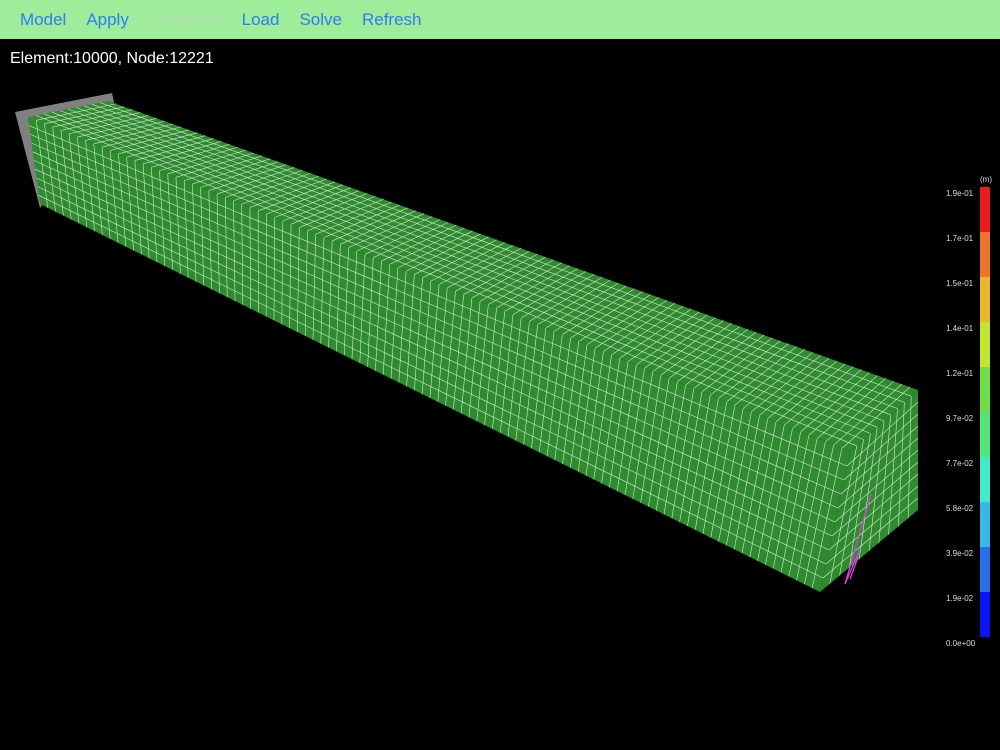  Describe the element at coordinates (960, 418) in the screenshot. I see `legend-label: 9.7e-02` at that location.